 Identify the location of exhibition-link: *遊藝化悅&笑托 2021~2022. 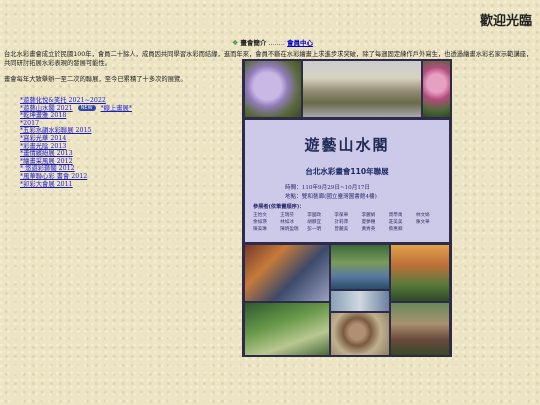
(76, 101).